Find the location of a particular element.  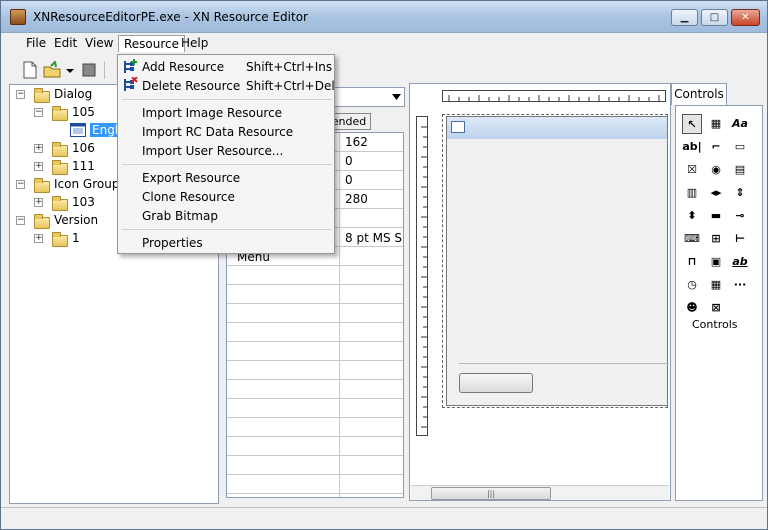

tree-item-version: Version is located at coordinates (76, 220).